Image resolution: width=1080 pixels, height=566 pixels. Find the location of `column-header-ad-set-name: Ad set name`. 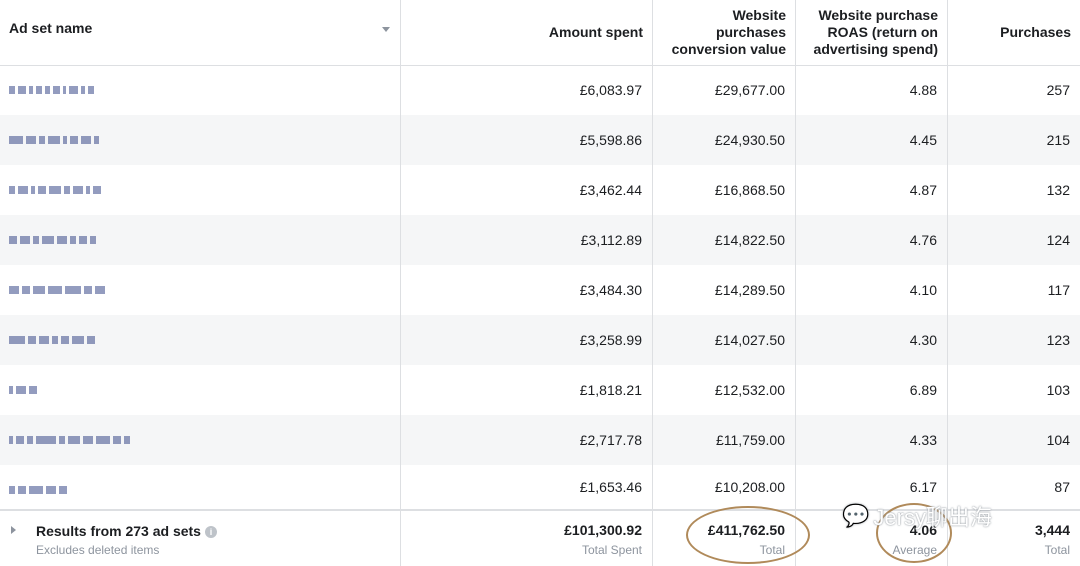

column-header-ad-set-name: Ad set name is located at coordinates (200, 32).